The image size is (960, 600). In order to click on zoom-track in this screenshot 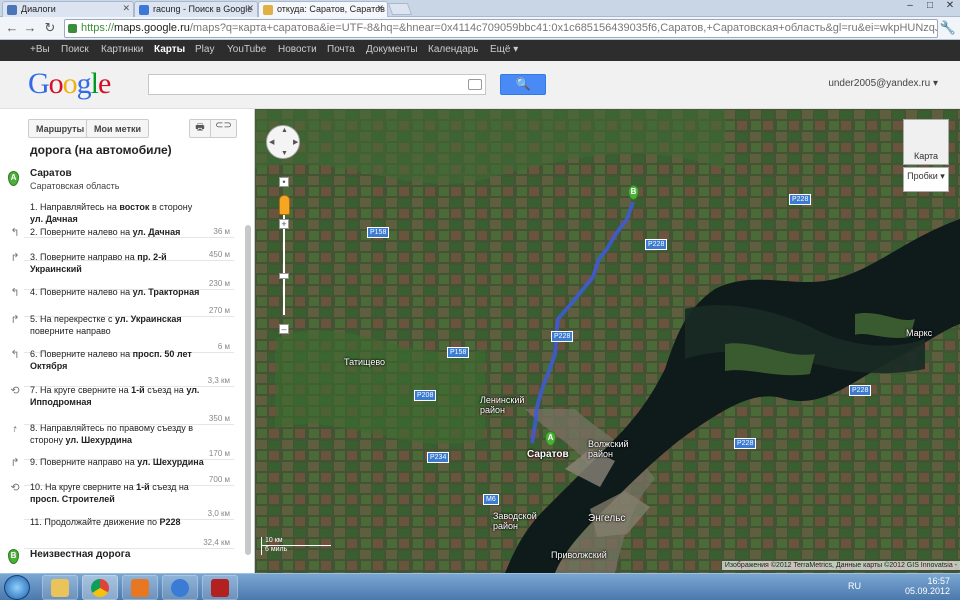, I will do `click(284, 265)`.